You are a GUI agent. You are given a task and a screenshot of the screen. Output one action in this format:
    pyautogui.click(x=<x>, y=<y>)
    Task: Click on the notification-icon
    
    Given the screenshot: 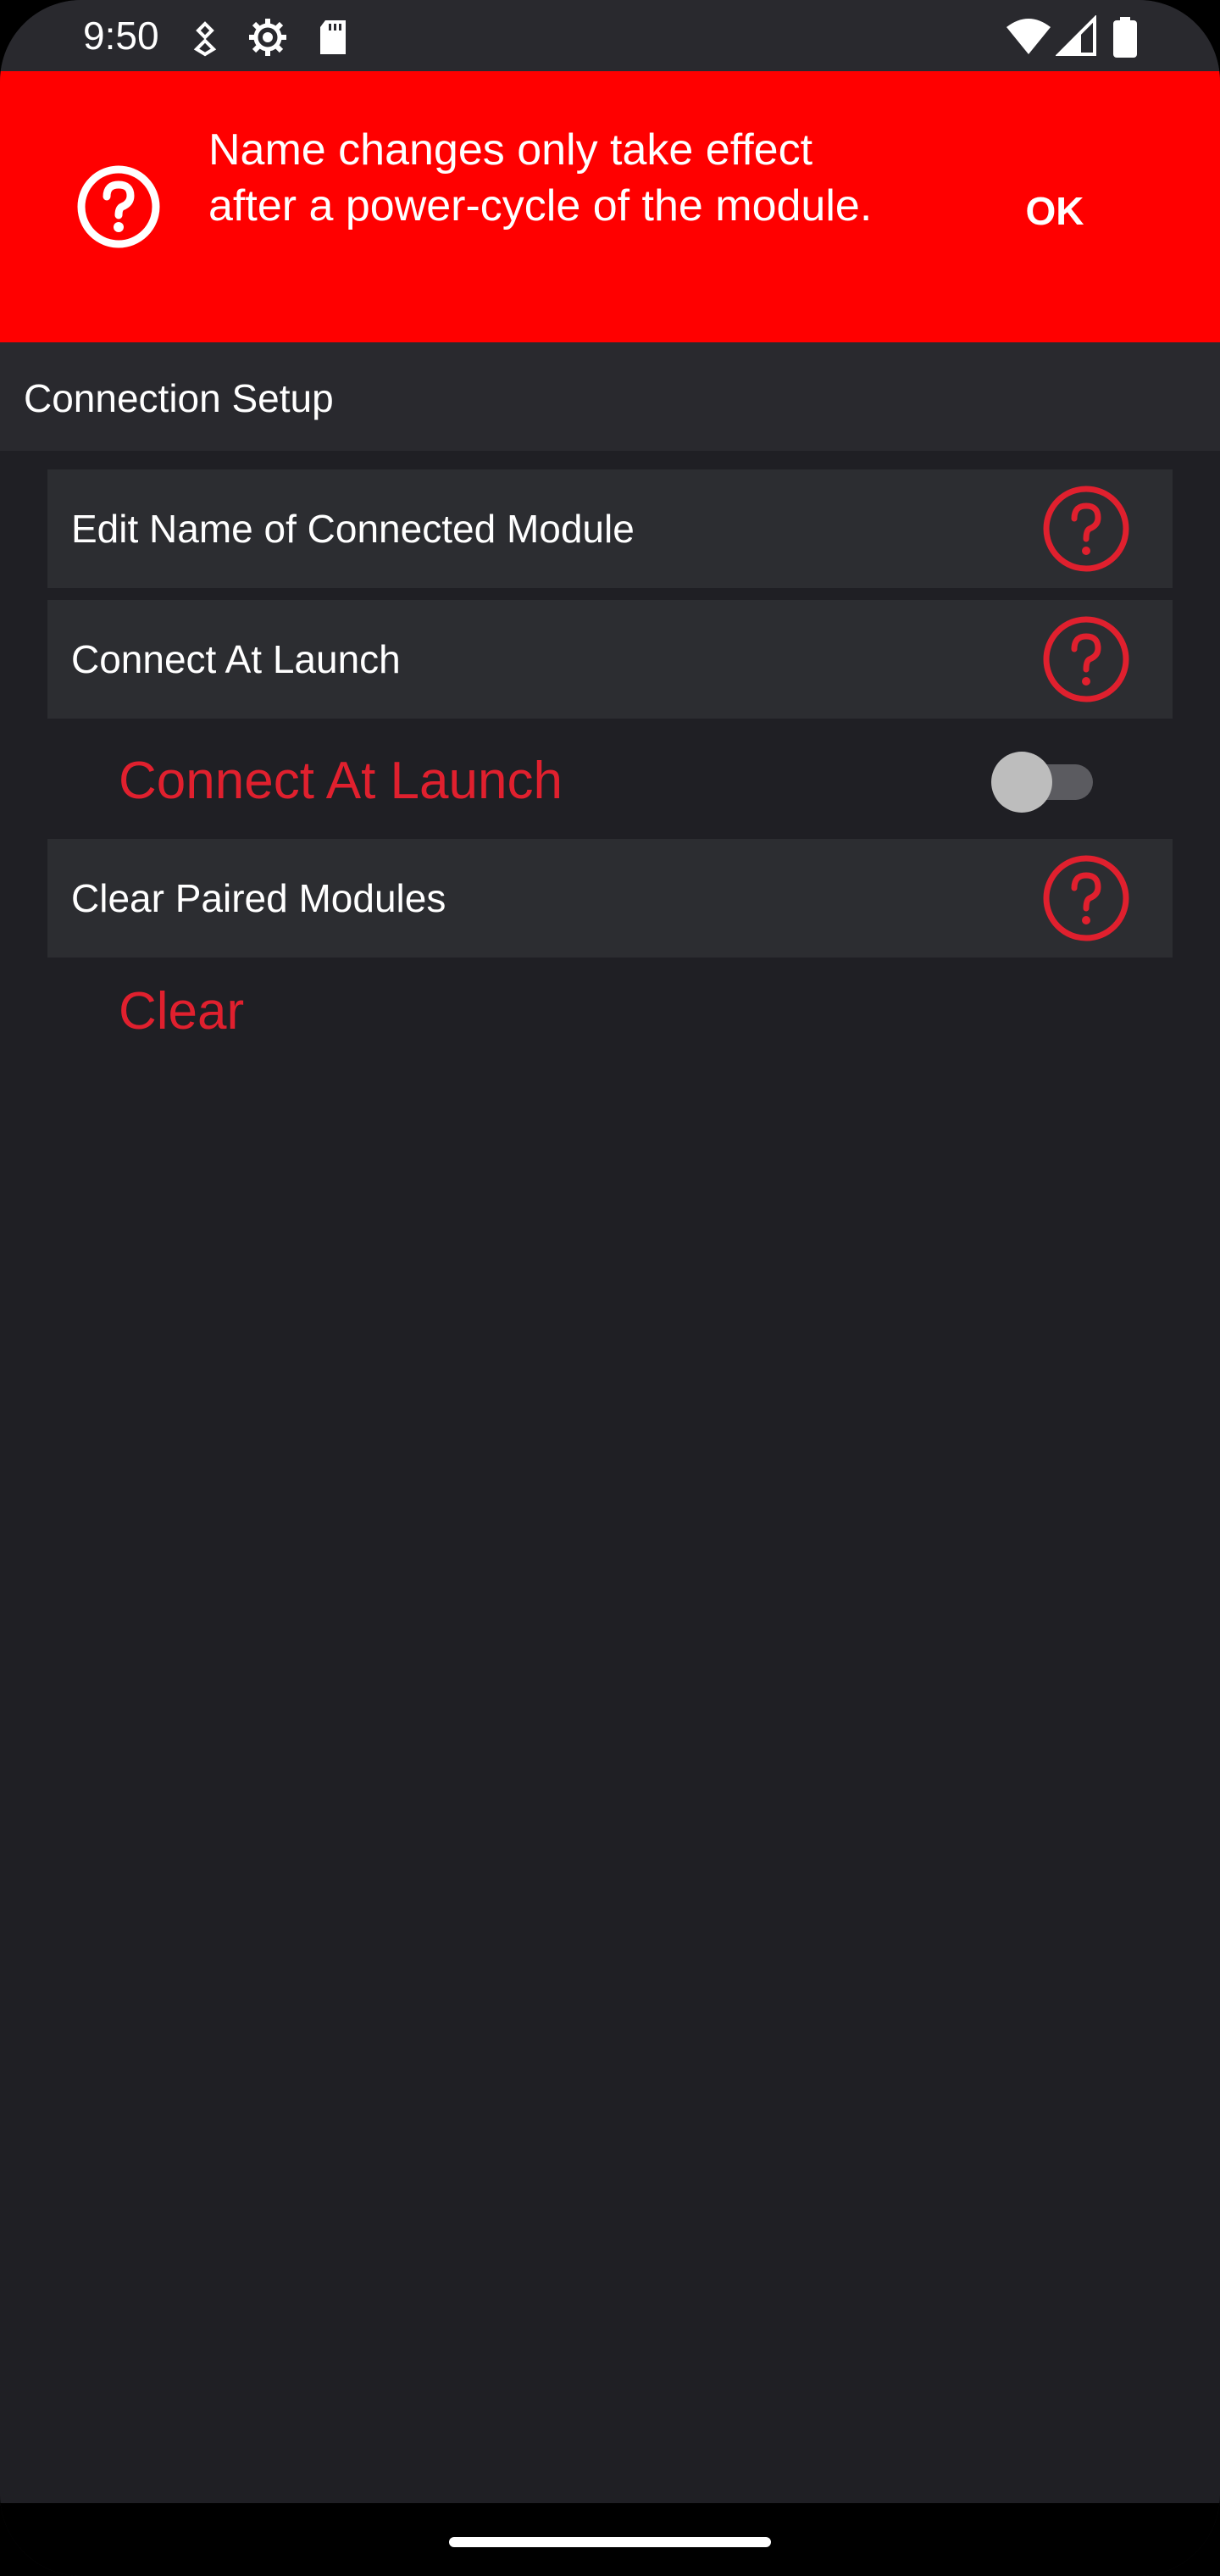 What is the action you would take?
    pyautogui.click(x=205, y=37)
    